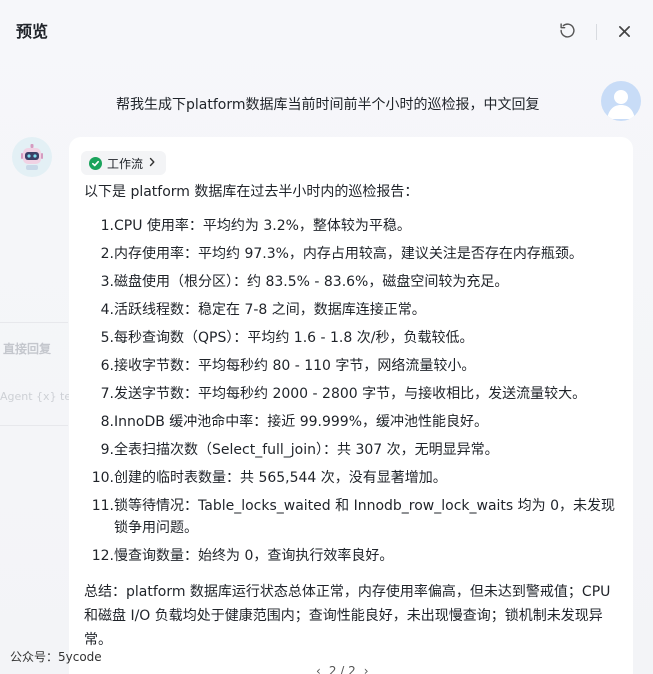  I want to click on list-item-text: 磁盘使用（根分区）：约 83.5% - 83.6%，磁盘空间较为充足。, so click(311, 282).